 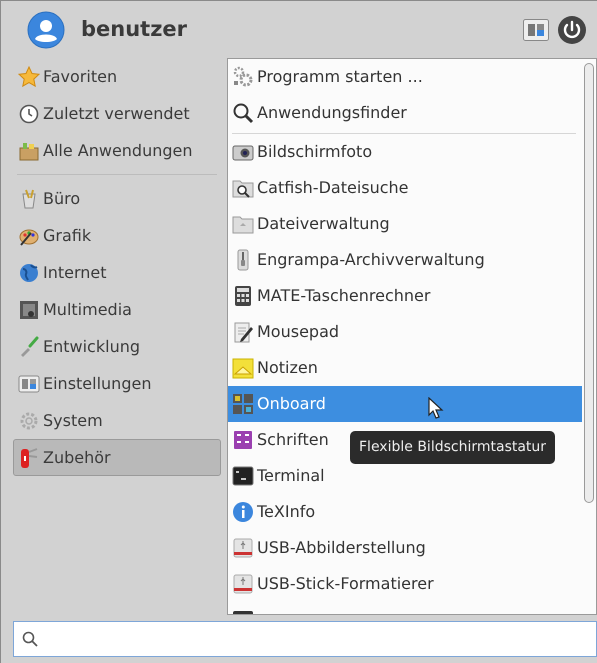 I want to click on user-name: benutzer, so click(x=134, y=29).